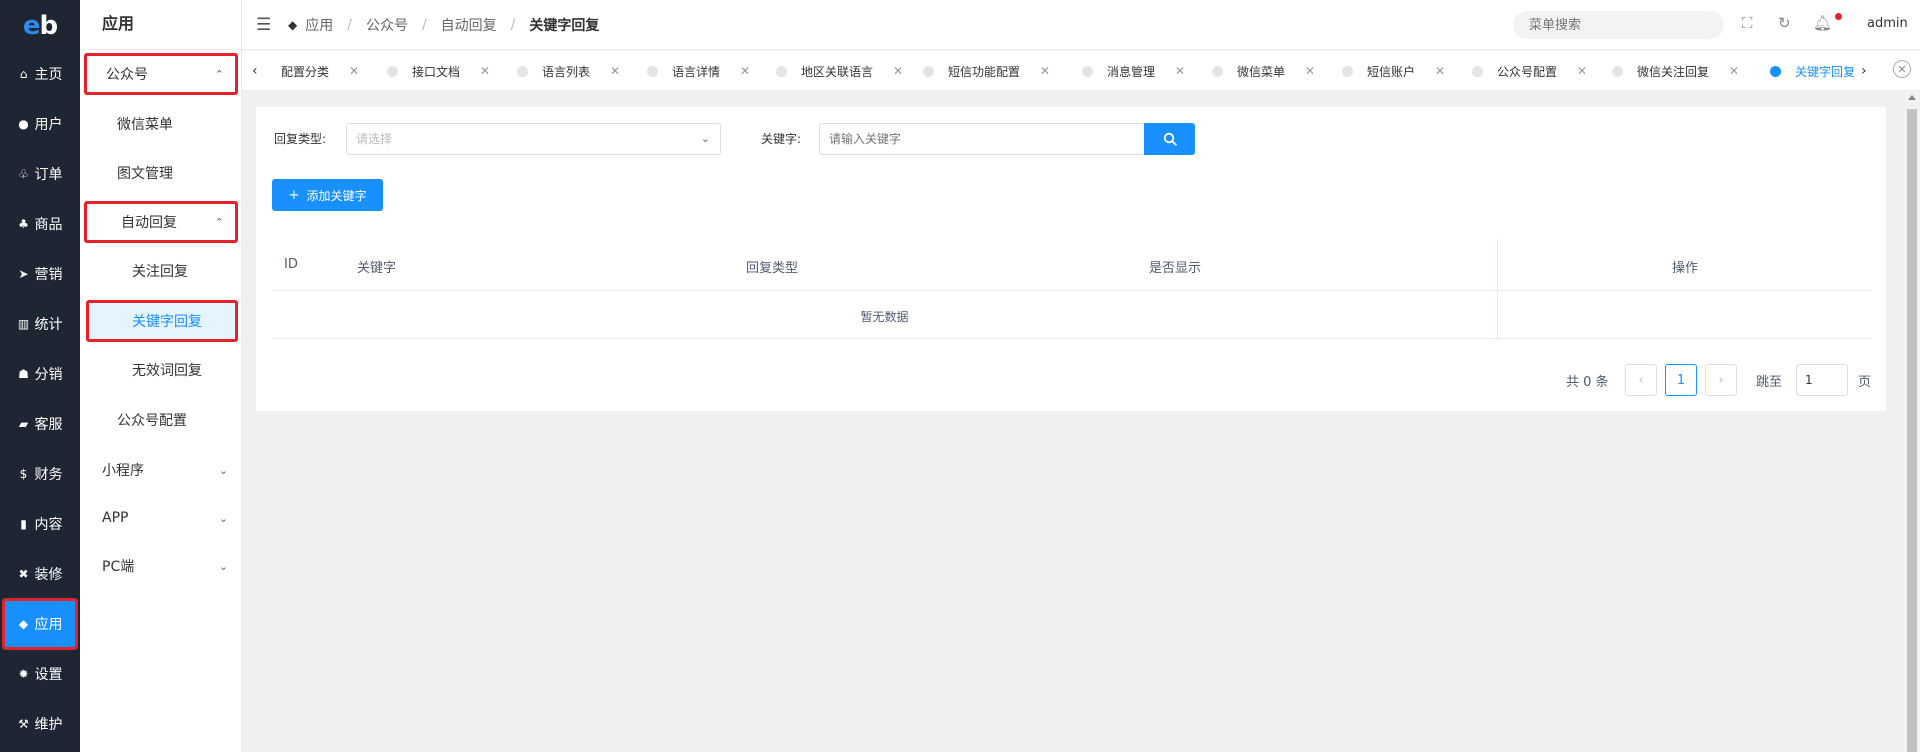 Image resolution: width=1920 pixels, height=752 pixels. What do you see at coordinates (1072, 315) in the screenshot?
I see `table-body: 暂无数据` at bounding box center [1072, 315].